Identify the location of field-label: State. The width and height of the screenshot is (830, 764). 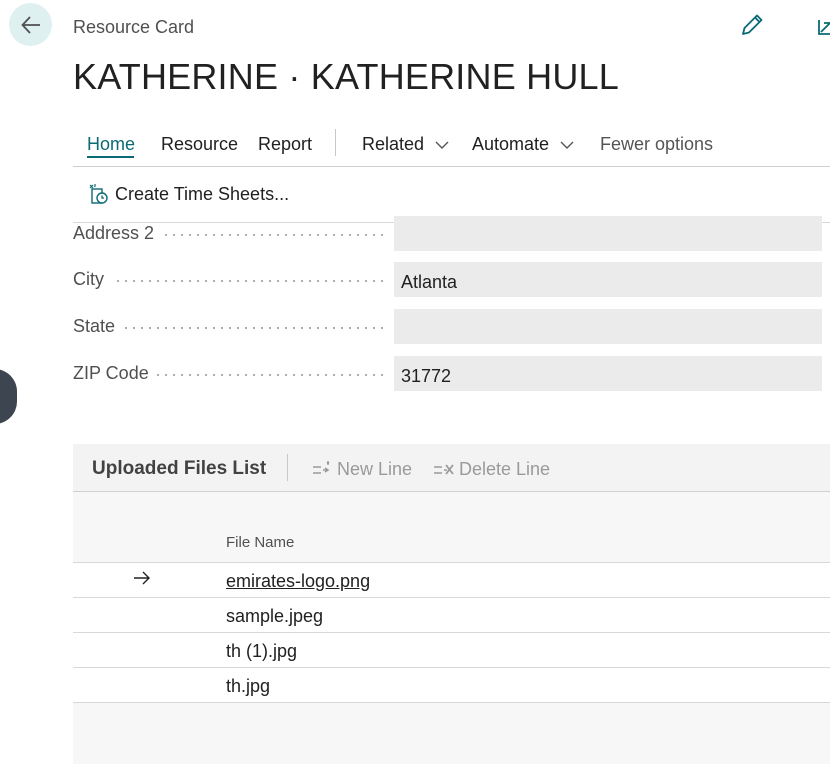
(94, 326).